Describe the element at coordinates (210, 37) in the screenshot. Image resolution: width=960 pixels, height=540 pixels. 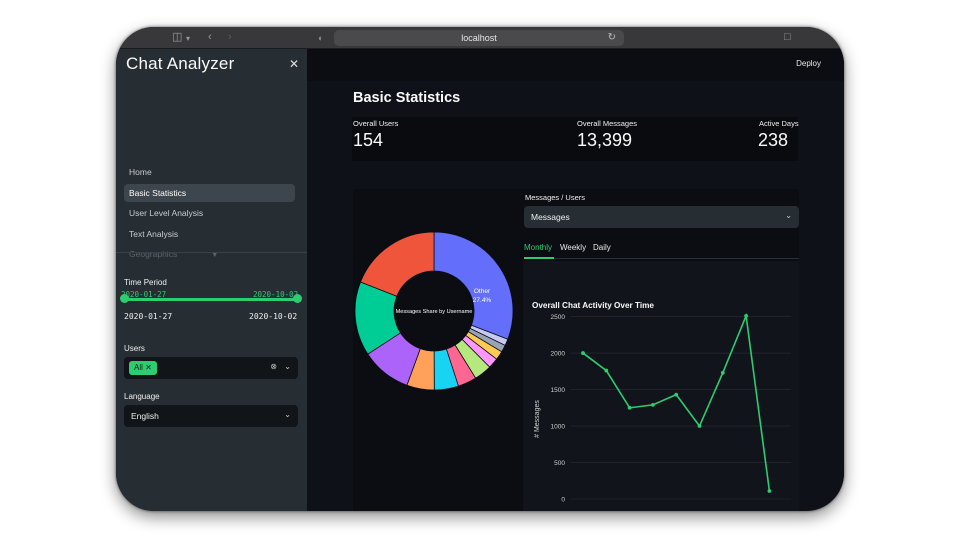
I see `back-icon: ‹` at that location.